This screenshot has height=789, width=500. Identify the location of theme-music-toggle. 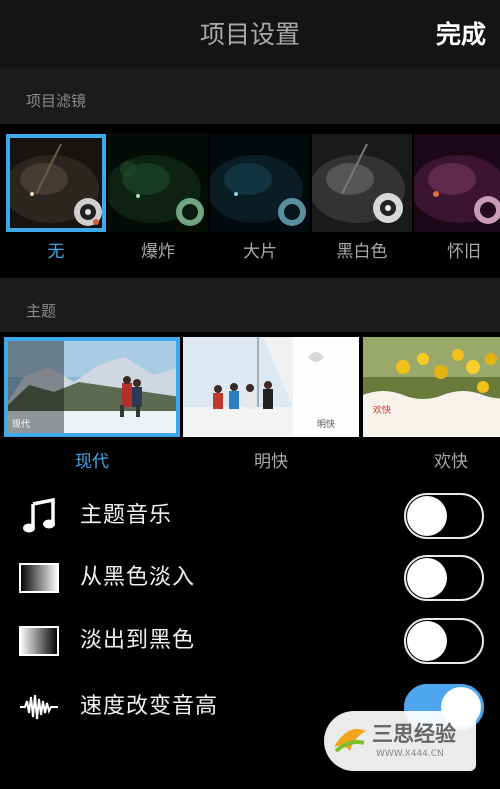
(444, 516).